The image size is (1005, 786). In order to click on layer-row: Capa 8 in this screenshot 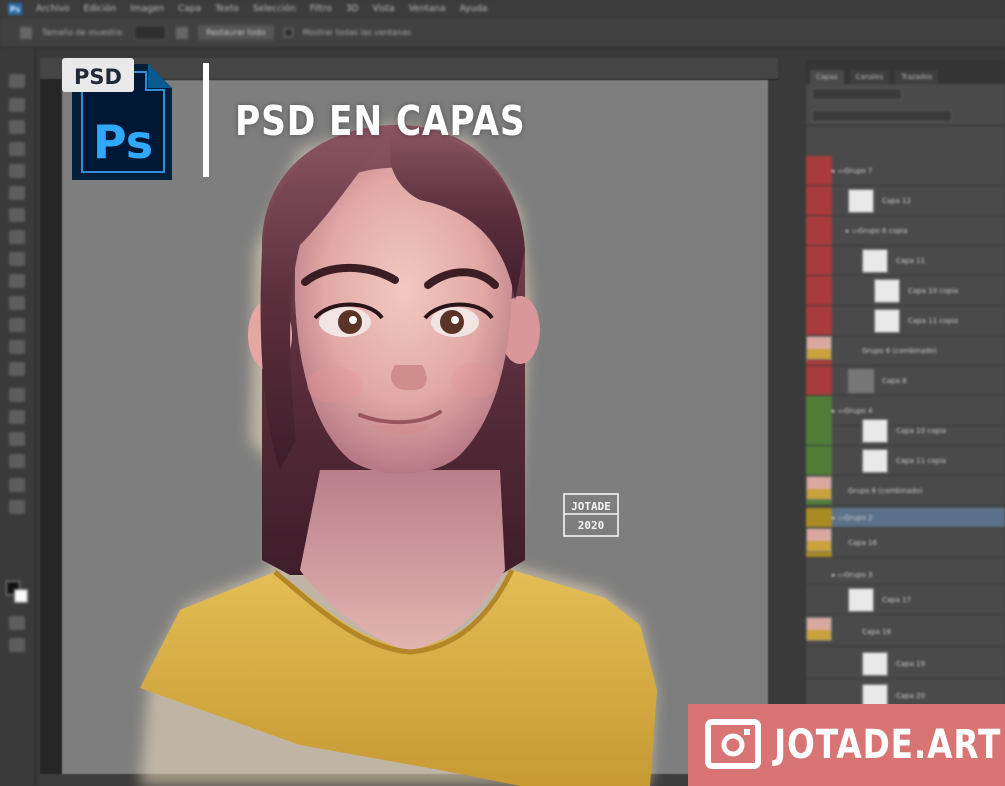, I will do `click(905, 381)`.